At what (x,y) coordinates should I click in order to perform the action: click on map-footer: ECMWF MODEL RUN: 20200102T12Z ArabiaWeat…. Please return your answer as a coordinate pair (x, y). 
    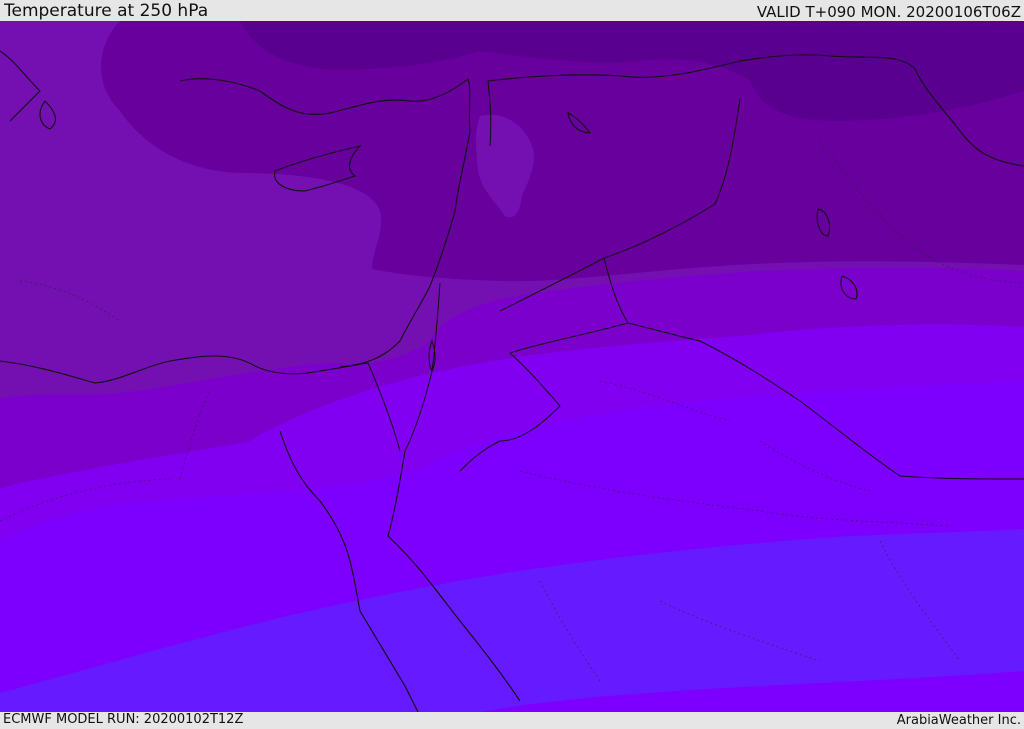
    Looking at the image, I should click on (512, 720).